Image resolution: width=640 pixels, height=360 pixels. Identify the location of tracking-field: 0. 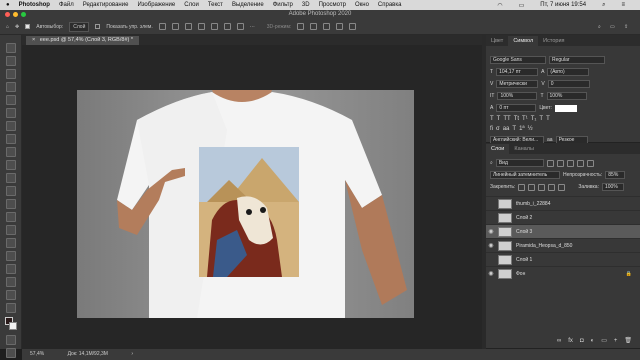
(568, 84).